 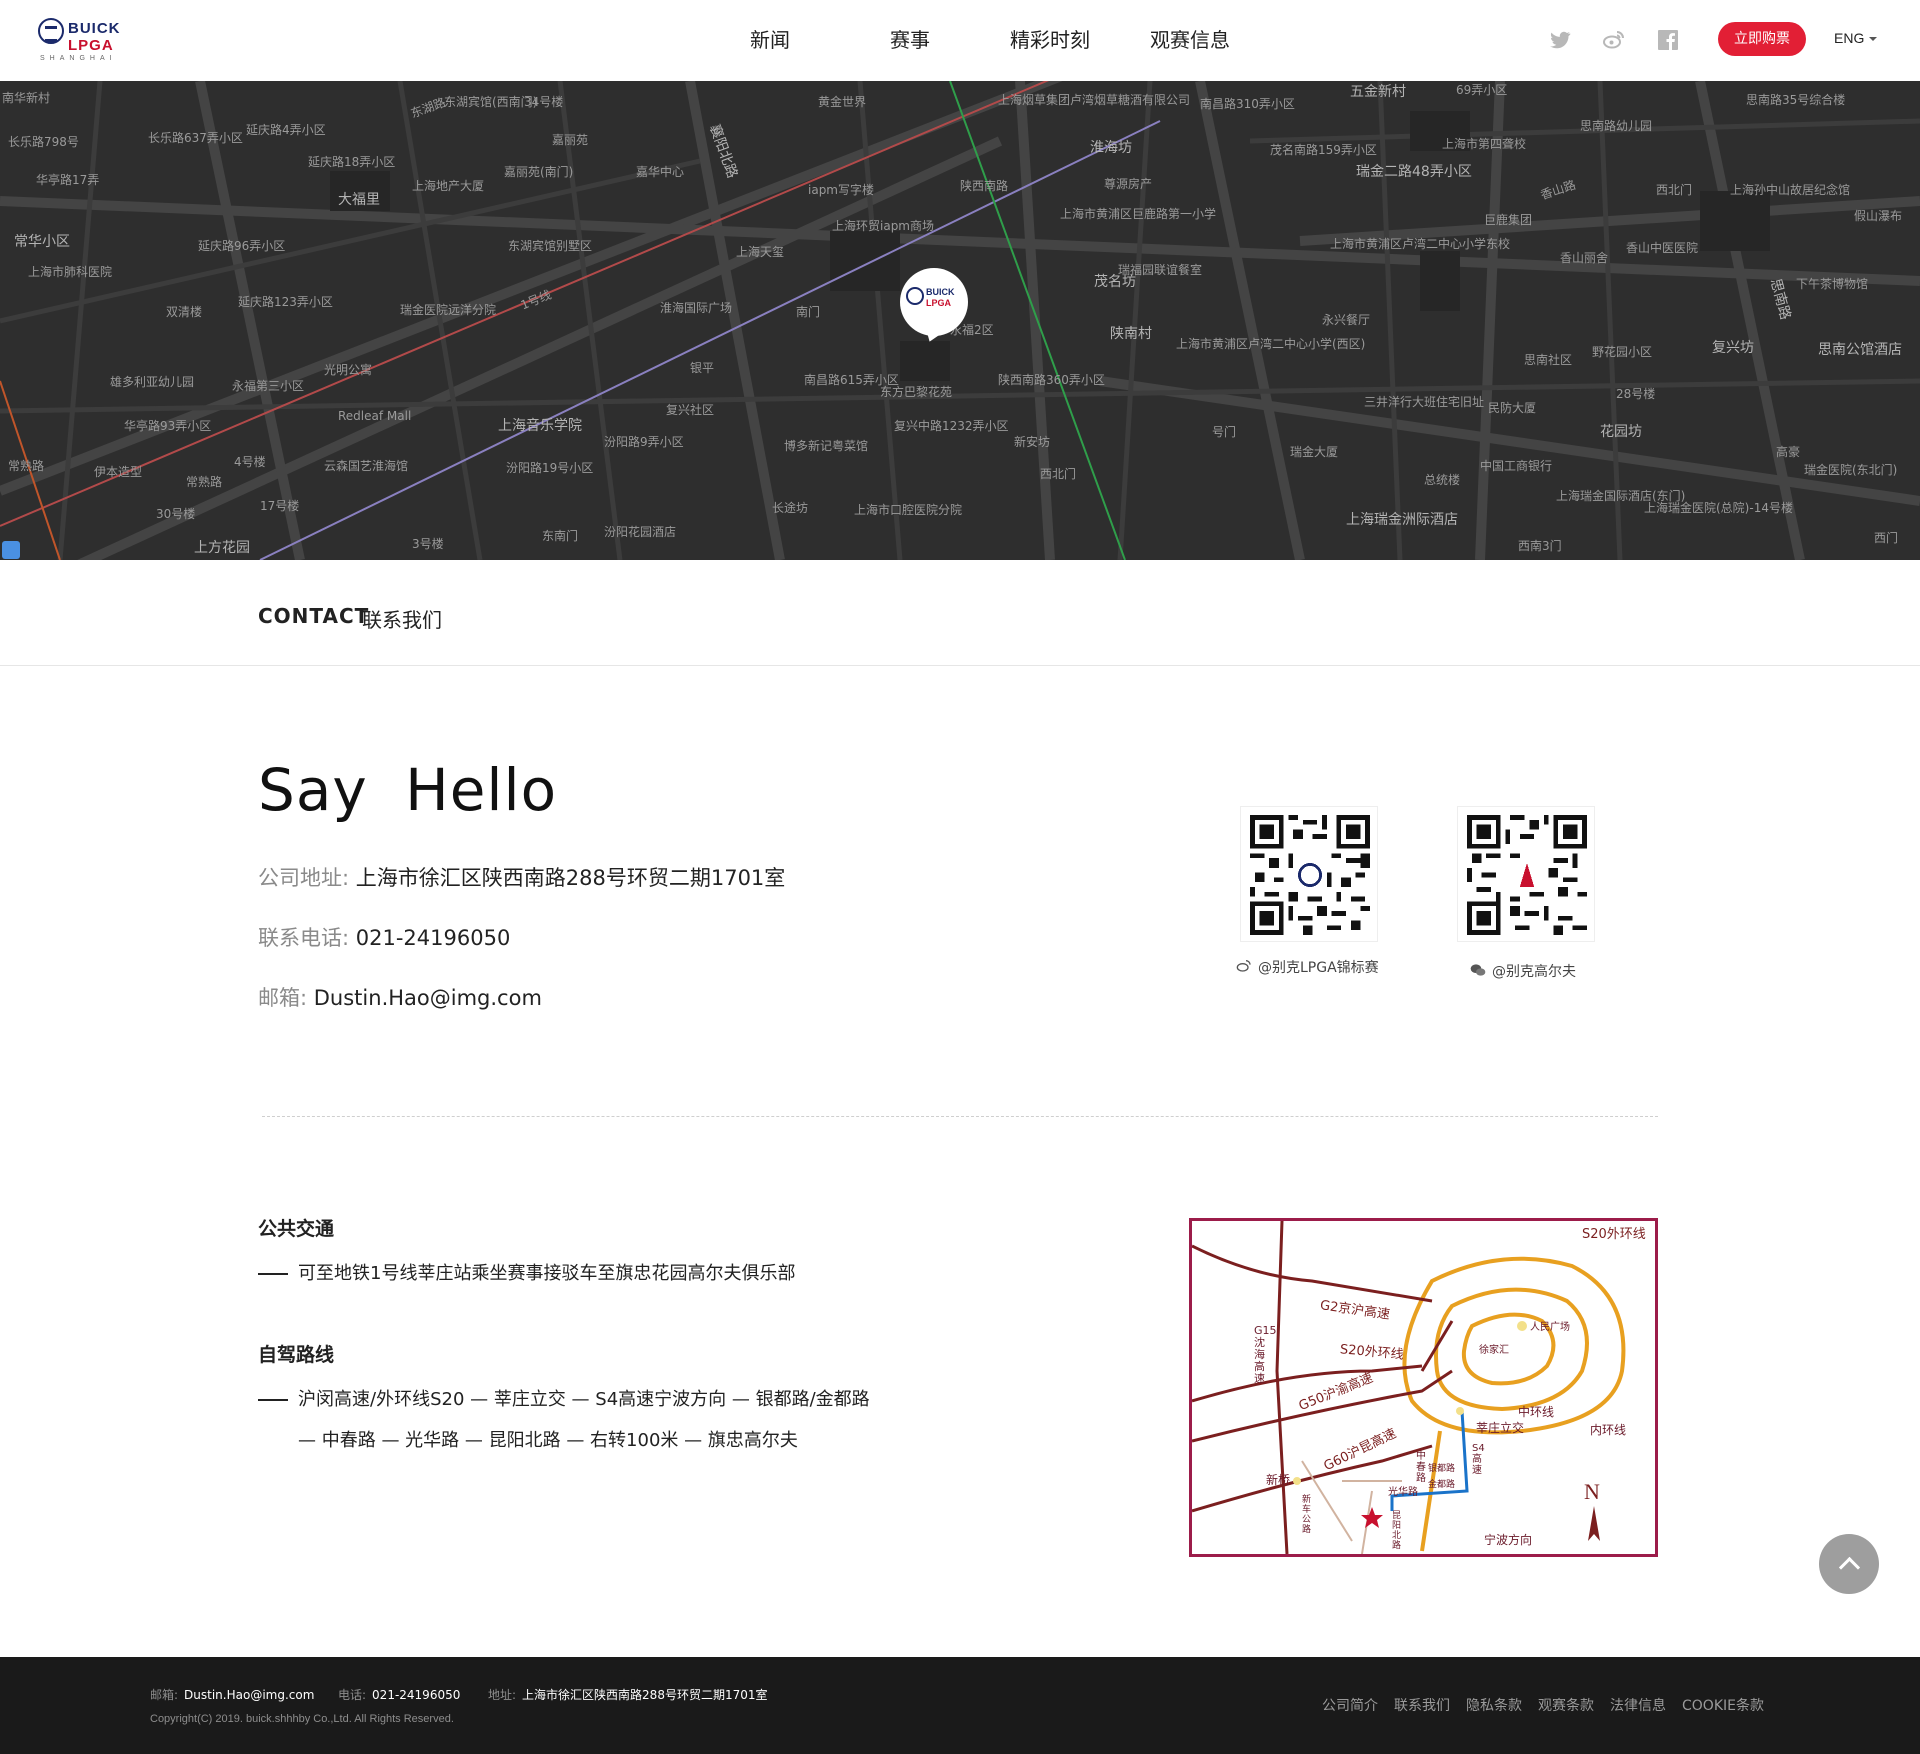 What do you see at coordinates (842, 102) in the screenshot?
I see `map-label: 黄金世界` at bounding box center [842, 102].